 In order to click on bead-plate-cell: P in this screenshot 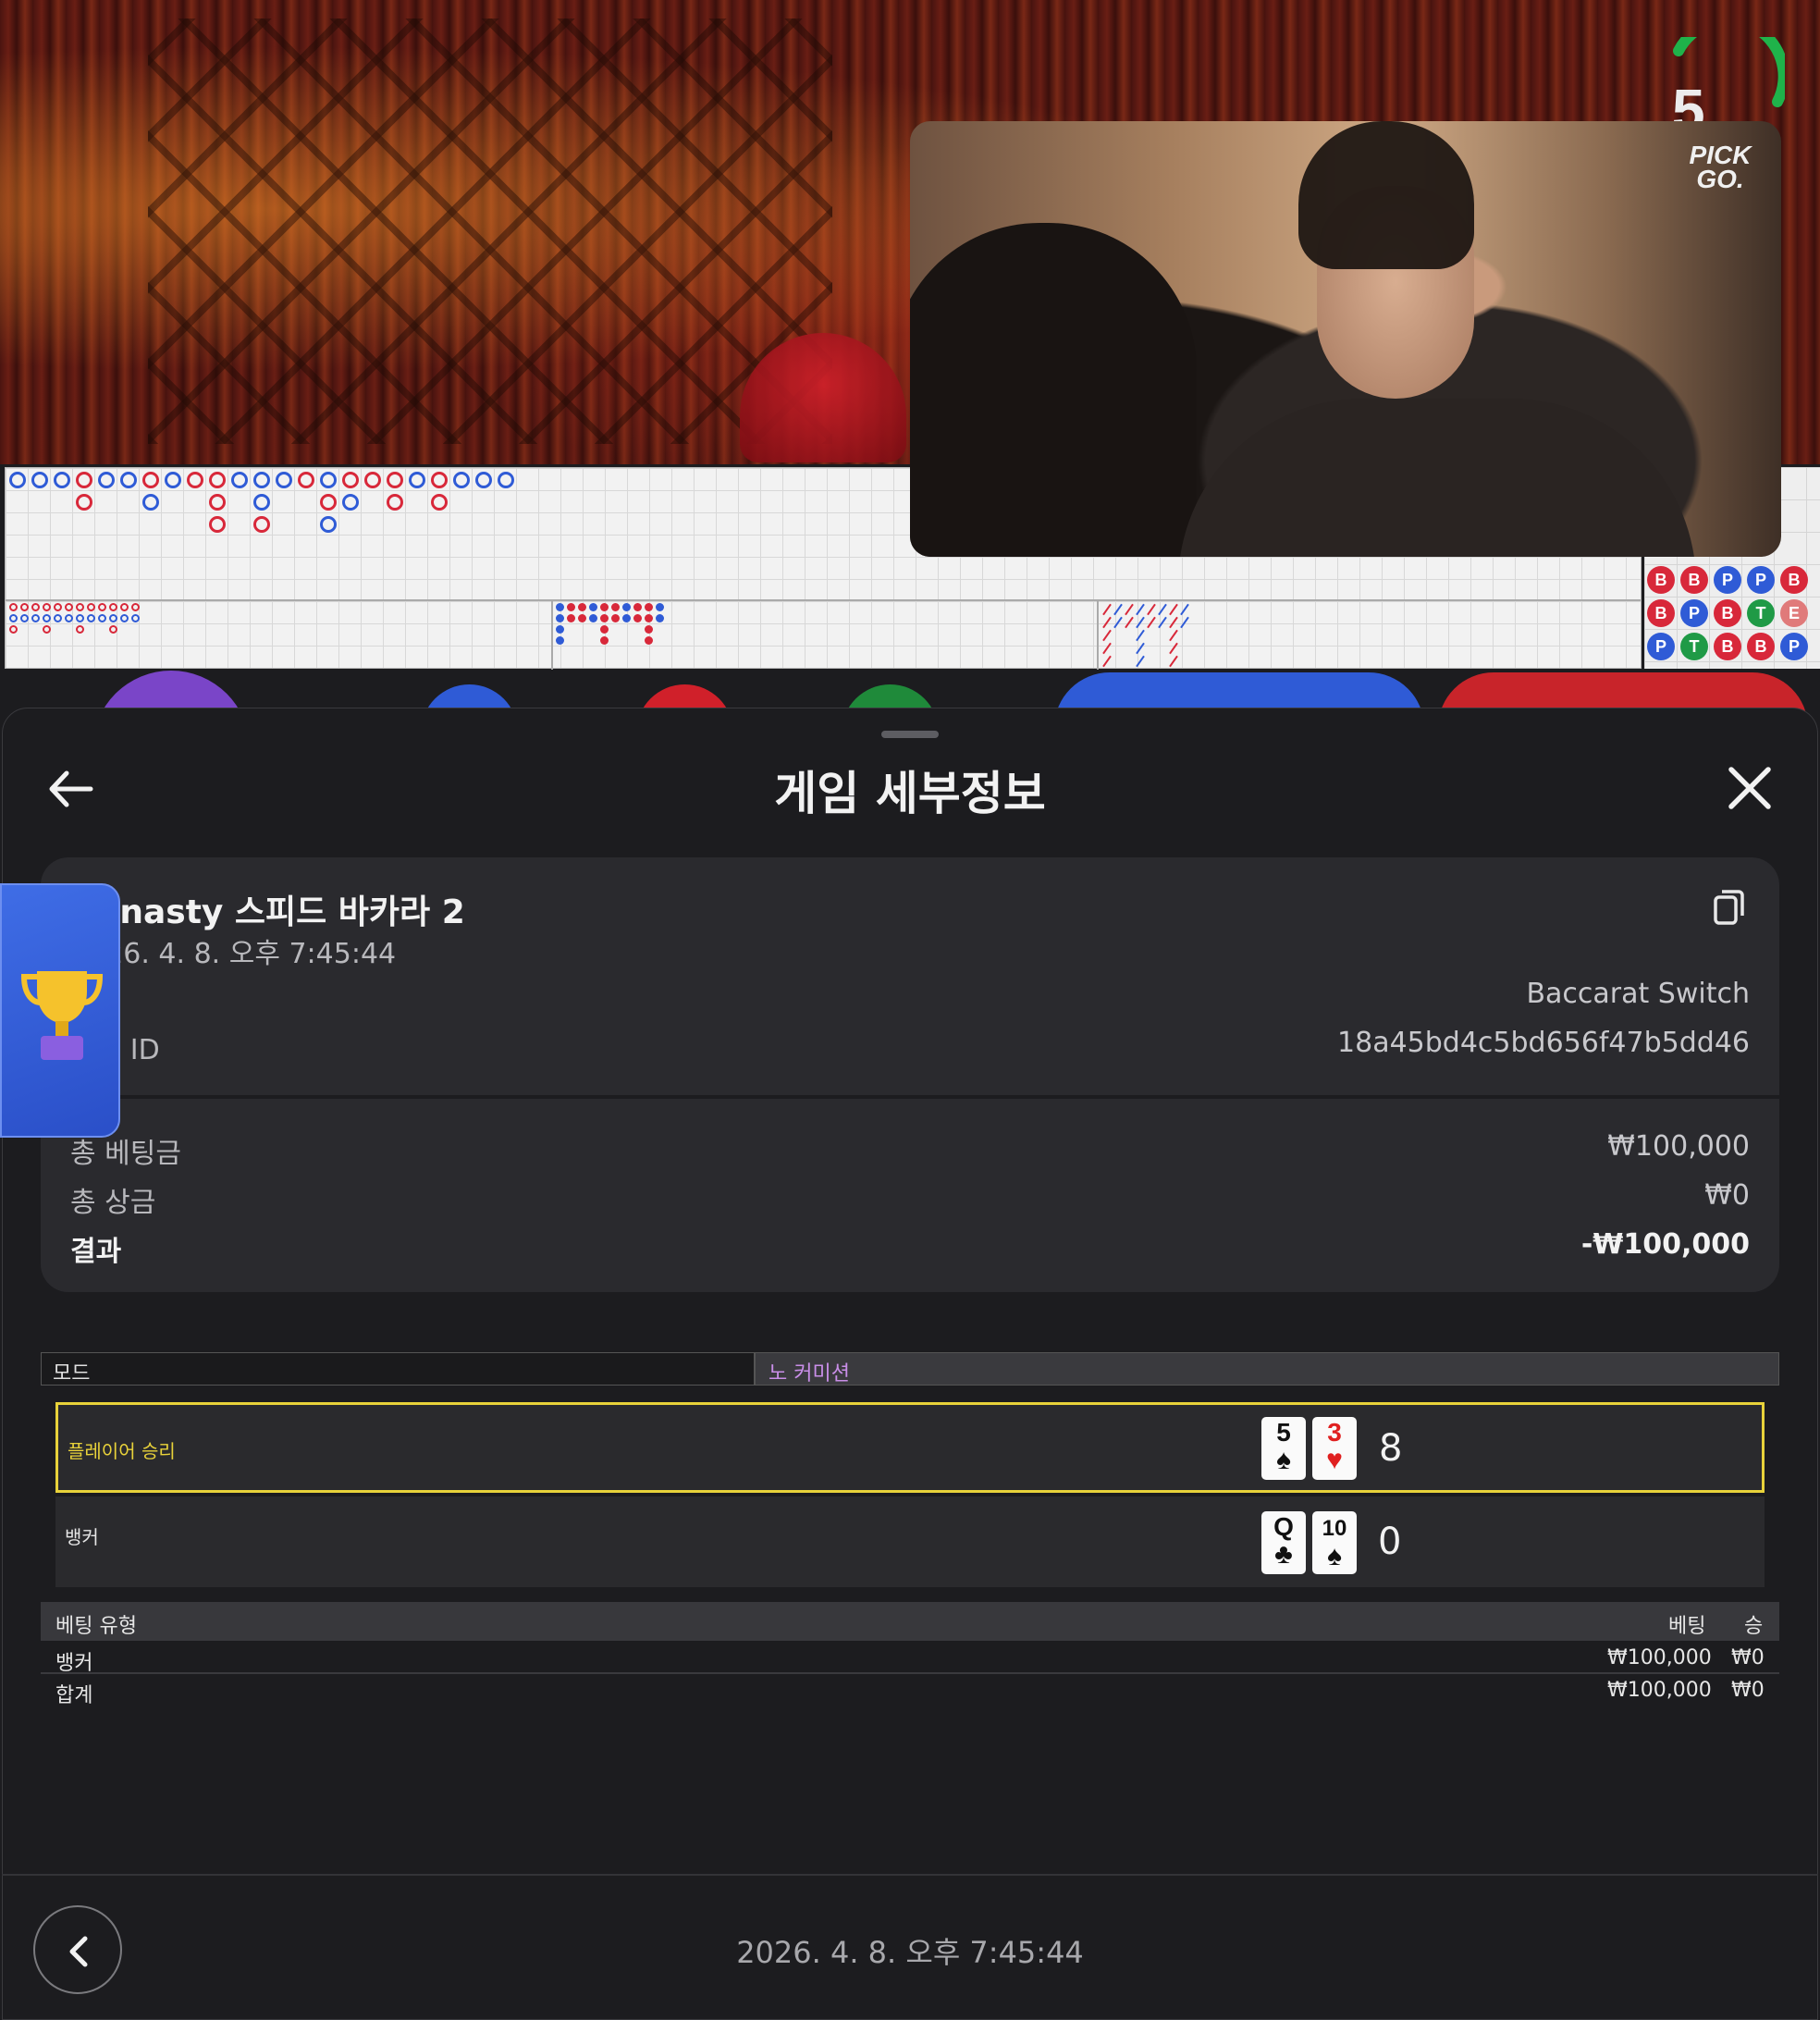, I will do `click(1661, 647)`.